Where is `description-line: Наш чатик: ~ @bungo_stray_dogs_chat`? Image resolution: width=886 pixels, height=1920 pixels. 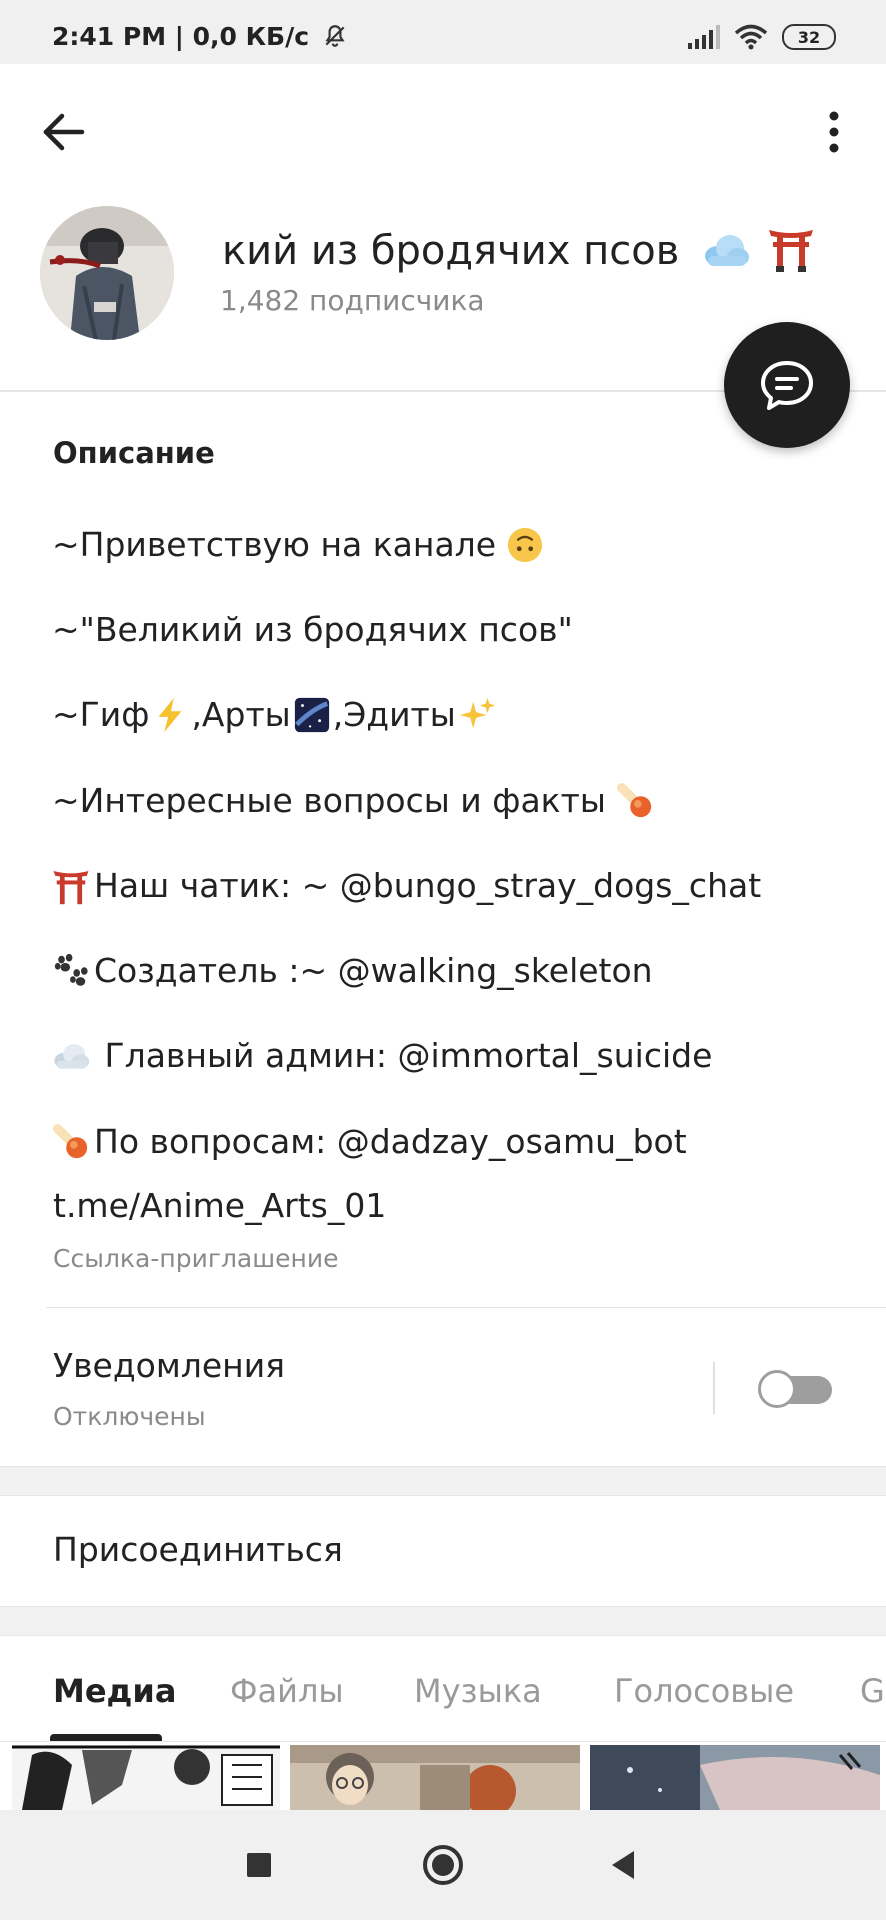
description-line: Наш чатик: ~ @bungo_stray_dogs_chat is located at coordinates (452, 885).